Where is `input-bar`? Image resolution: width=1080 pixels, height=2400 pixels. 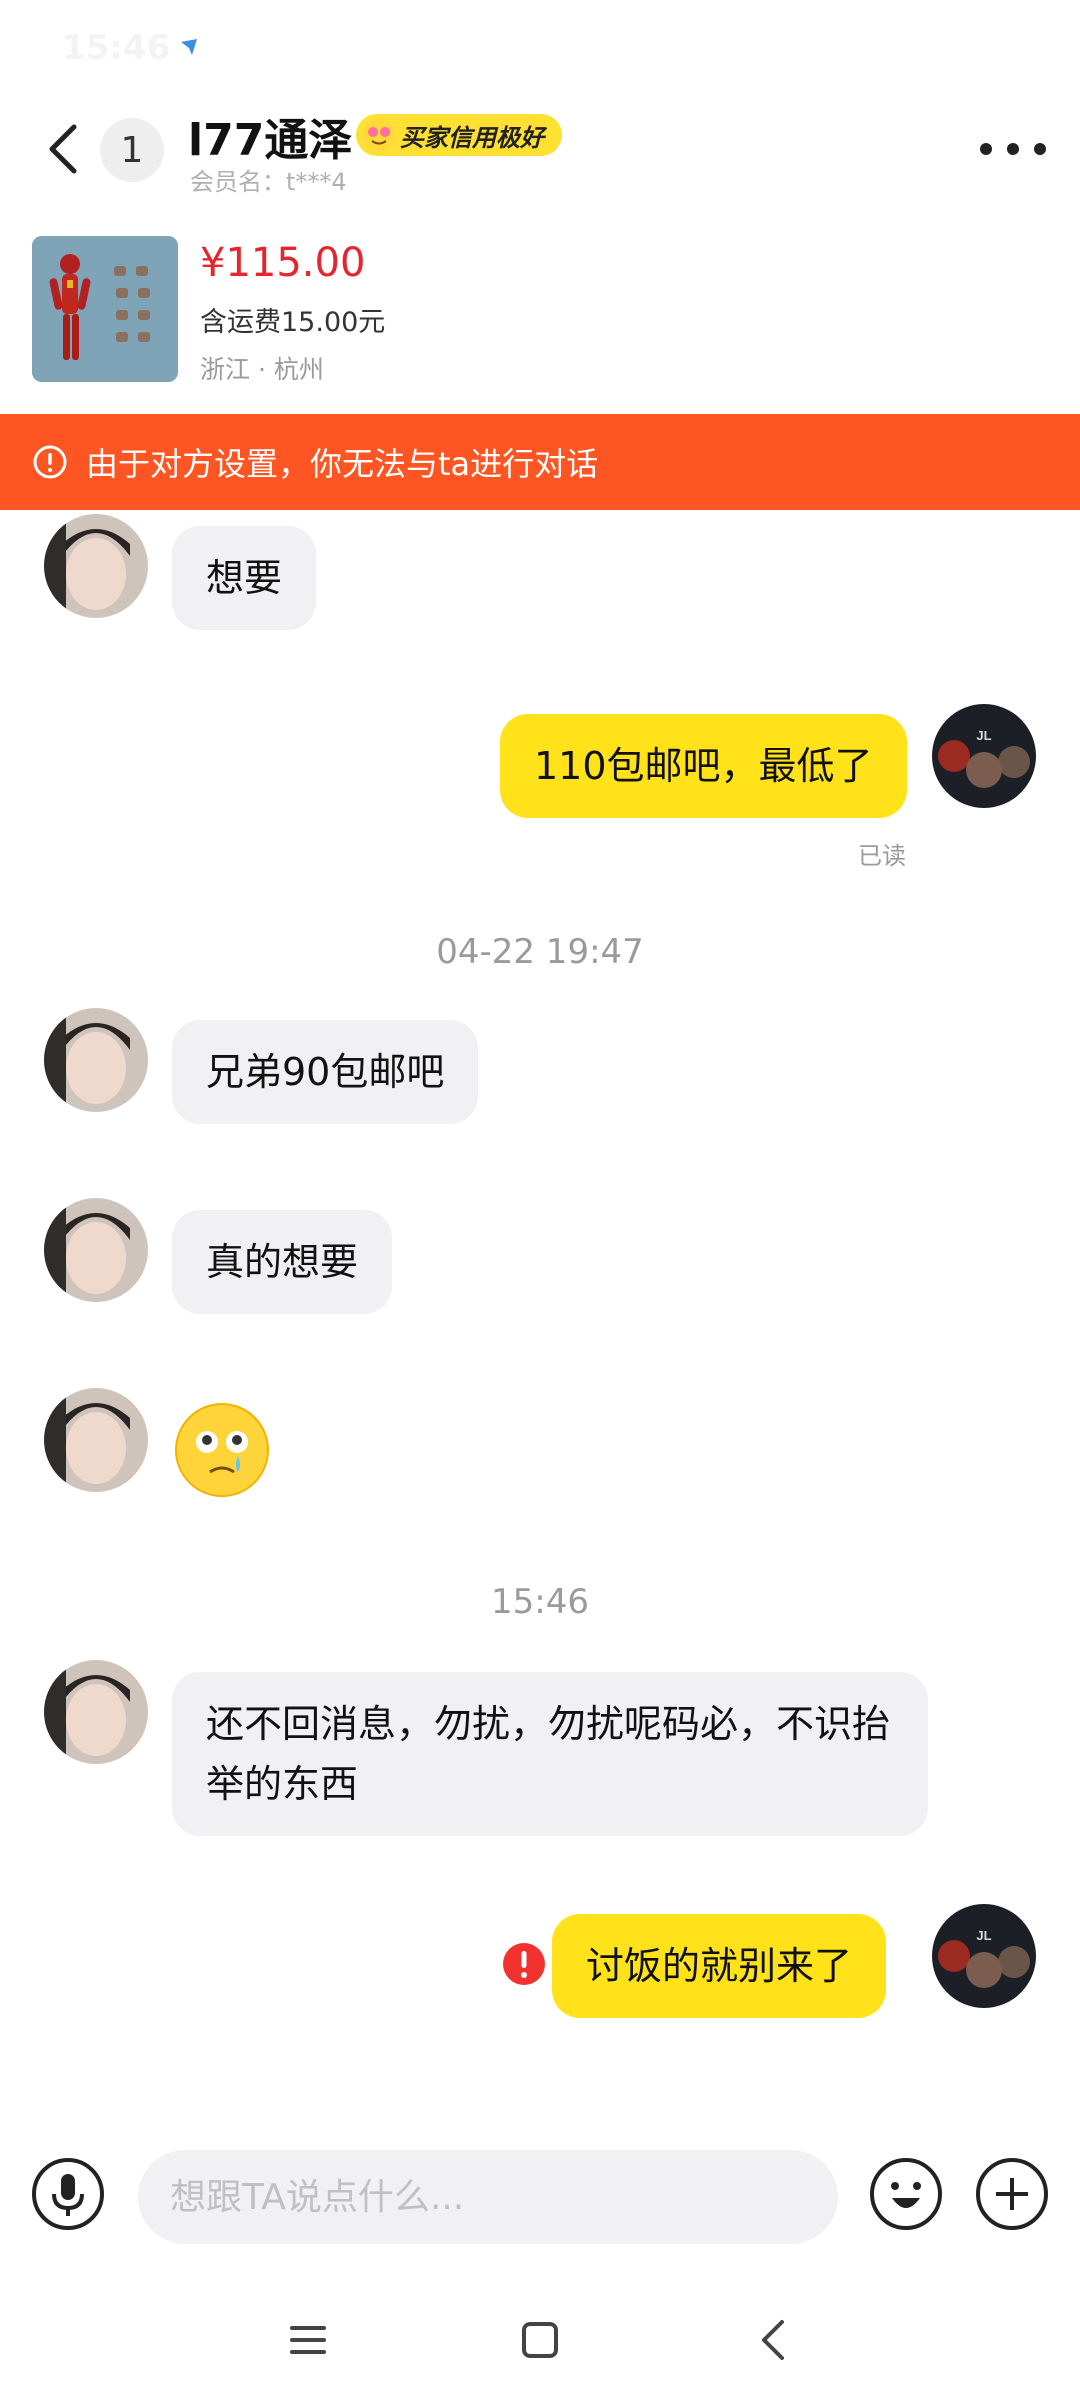 input-bar is located at coordinates (540, 2200).